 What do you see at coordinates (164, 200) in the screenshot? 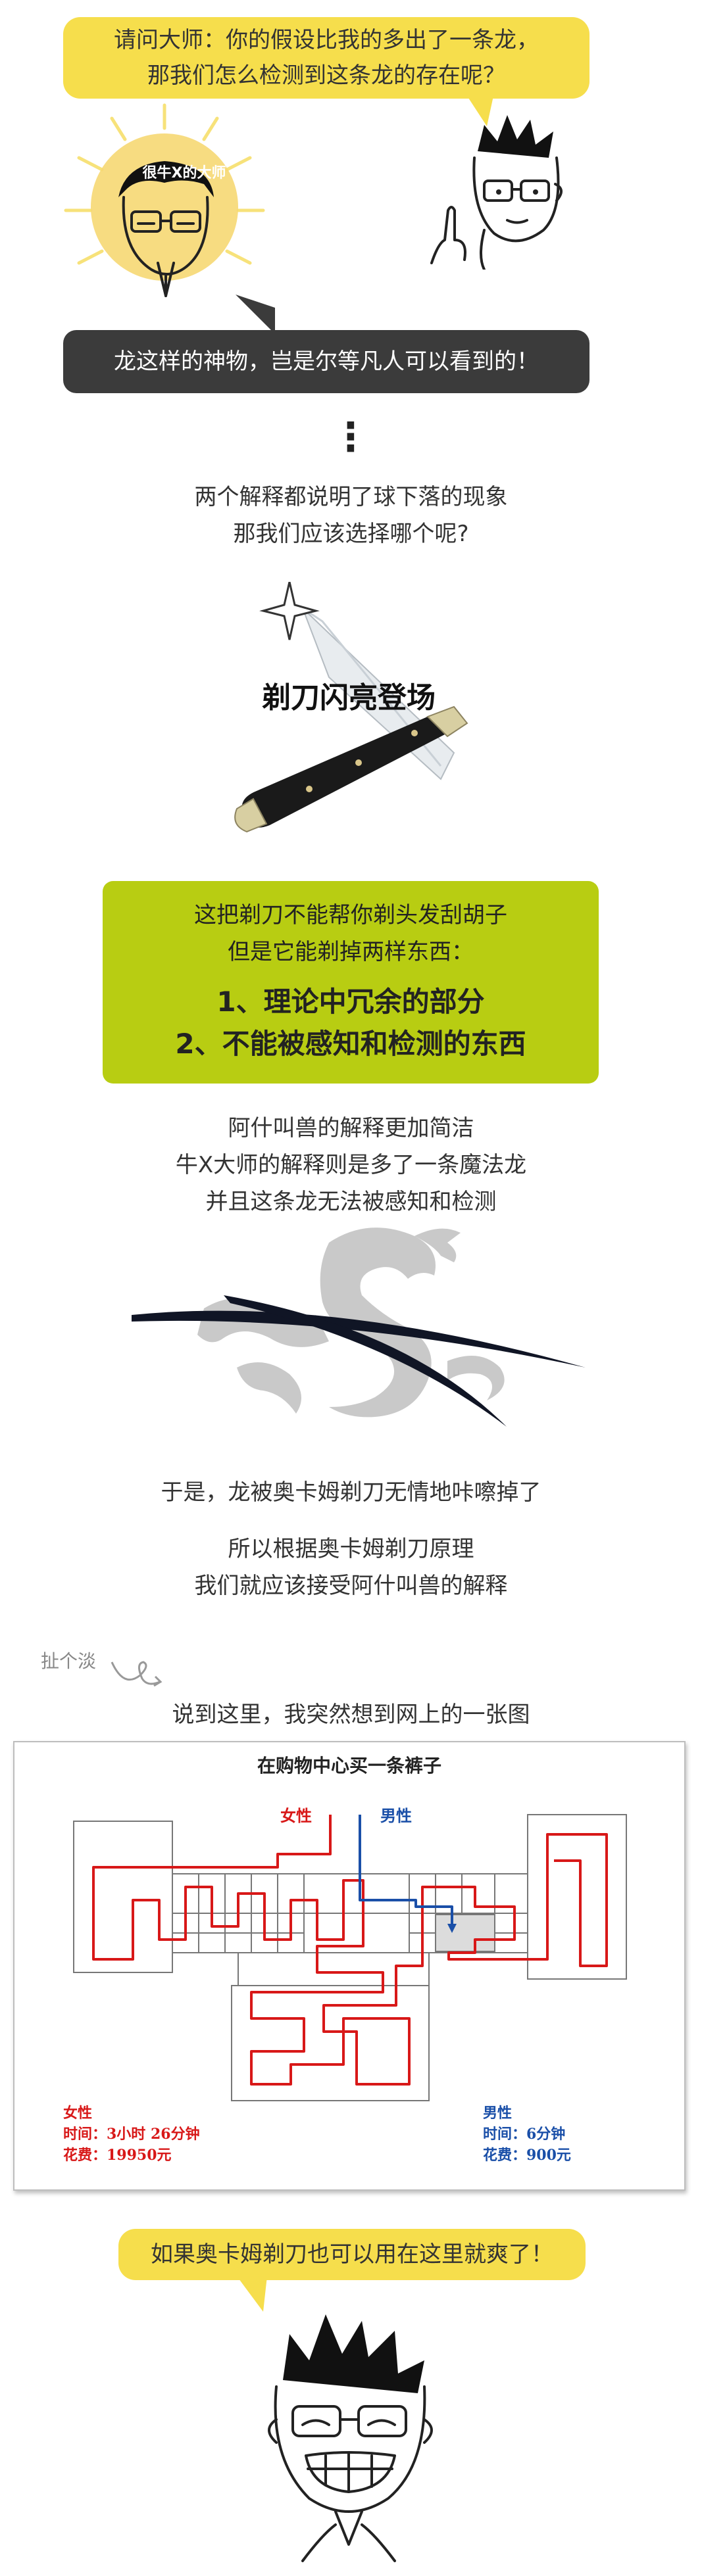
I see `master-avatar` at bounding box center [164, 200].